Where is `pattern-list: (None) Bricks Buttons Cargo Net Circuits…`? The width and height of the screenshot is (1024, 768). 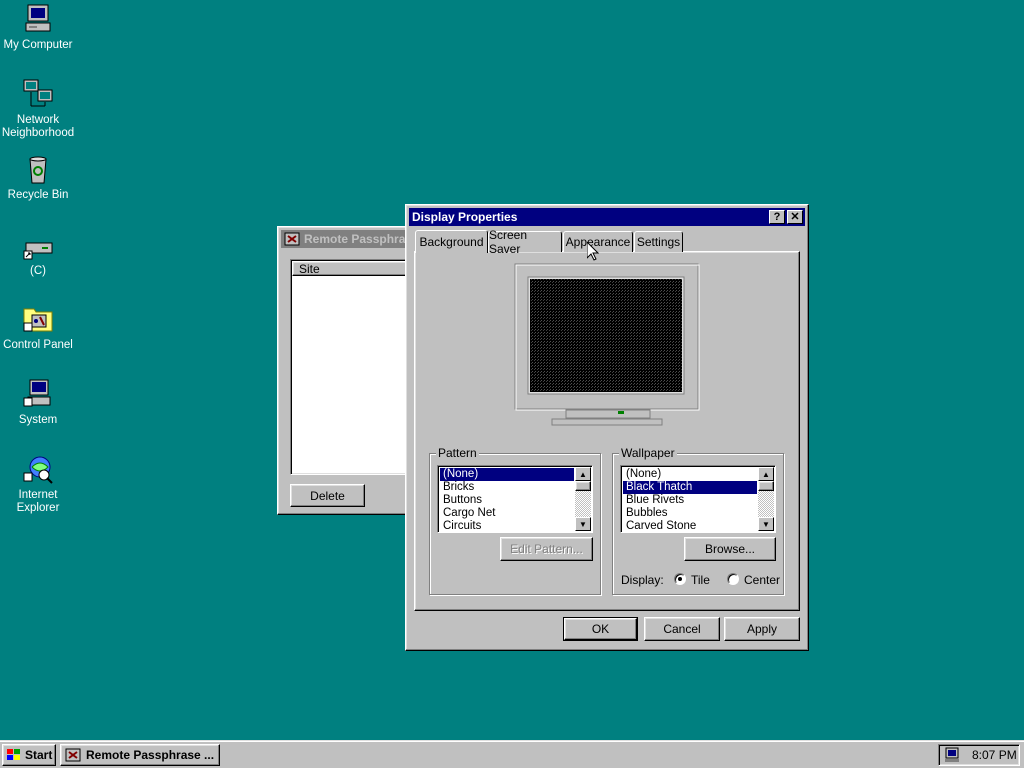
pattern-list: (None) Bricks Buttons Cargo Net Circuits… is located at coordinates (515, 499).